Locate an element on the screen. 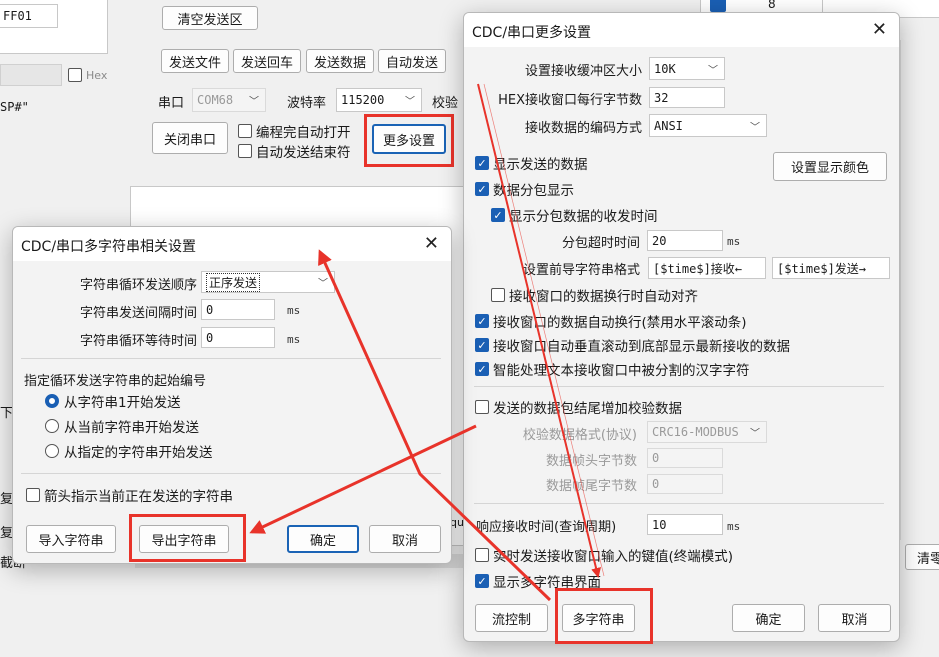  arrow-to-multistring is located at coordinates (539, 330).